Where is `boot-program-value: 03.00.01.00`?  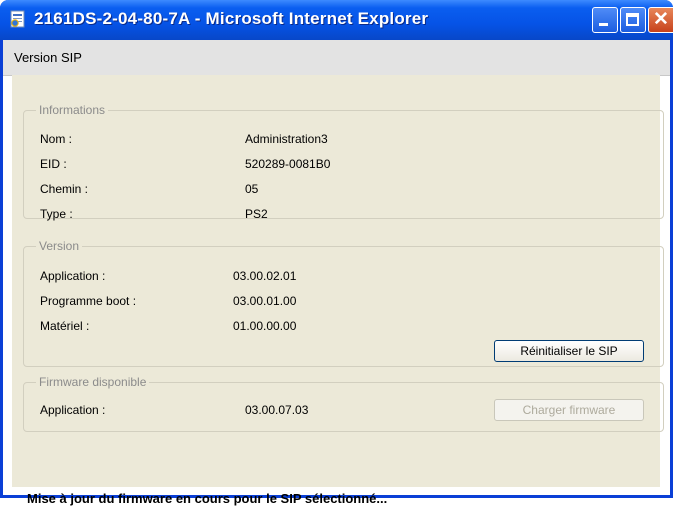
boot-program-value: 03.00.01.00 is located at coordinates (265, 301).